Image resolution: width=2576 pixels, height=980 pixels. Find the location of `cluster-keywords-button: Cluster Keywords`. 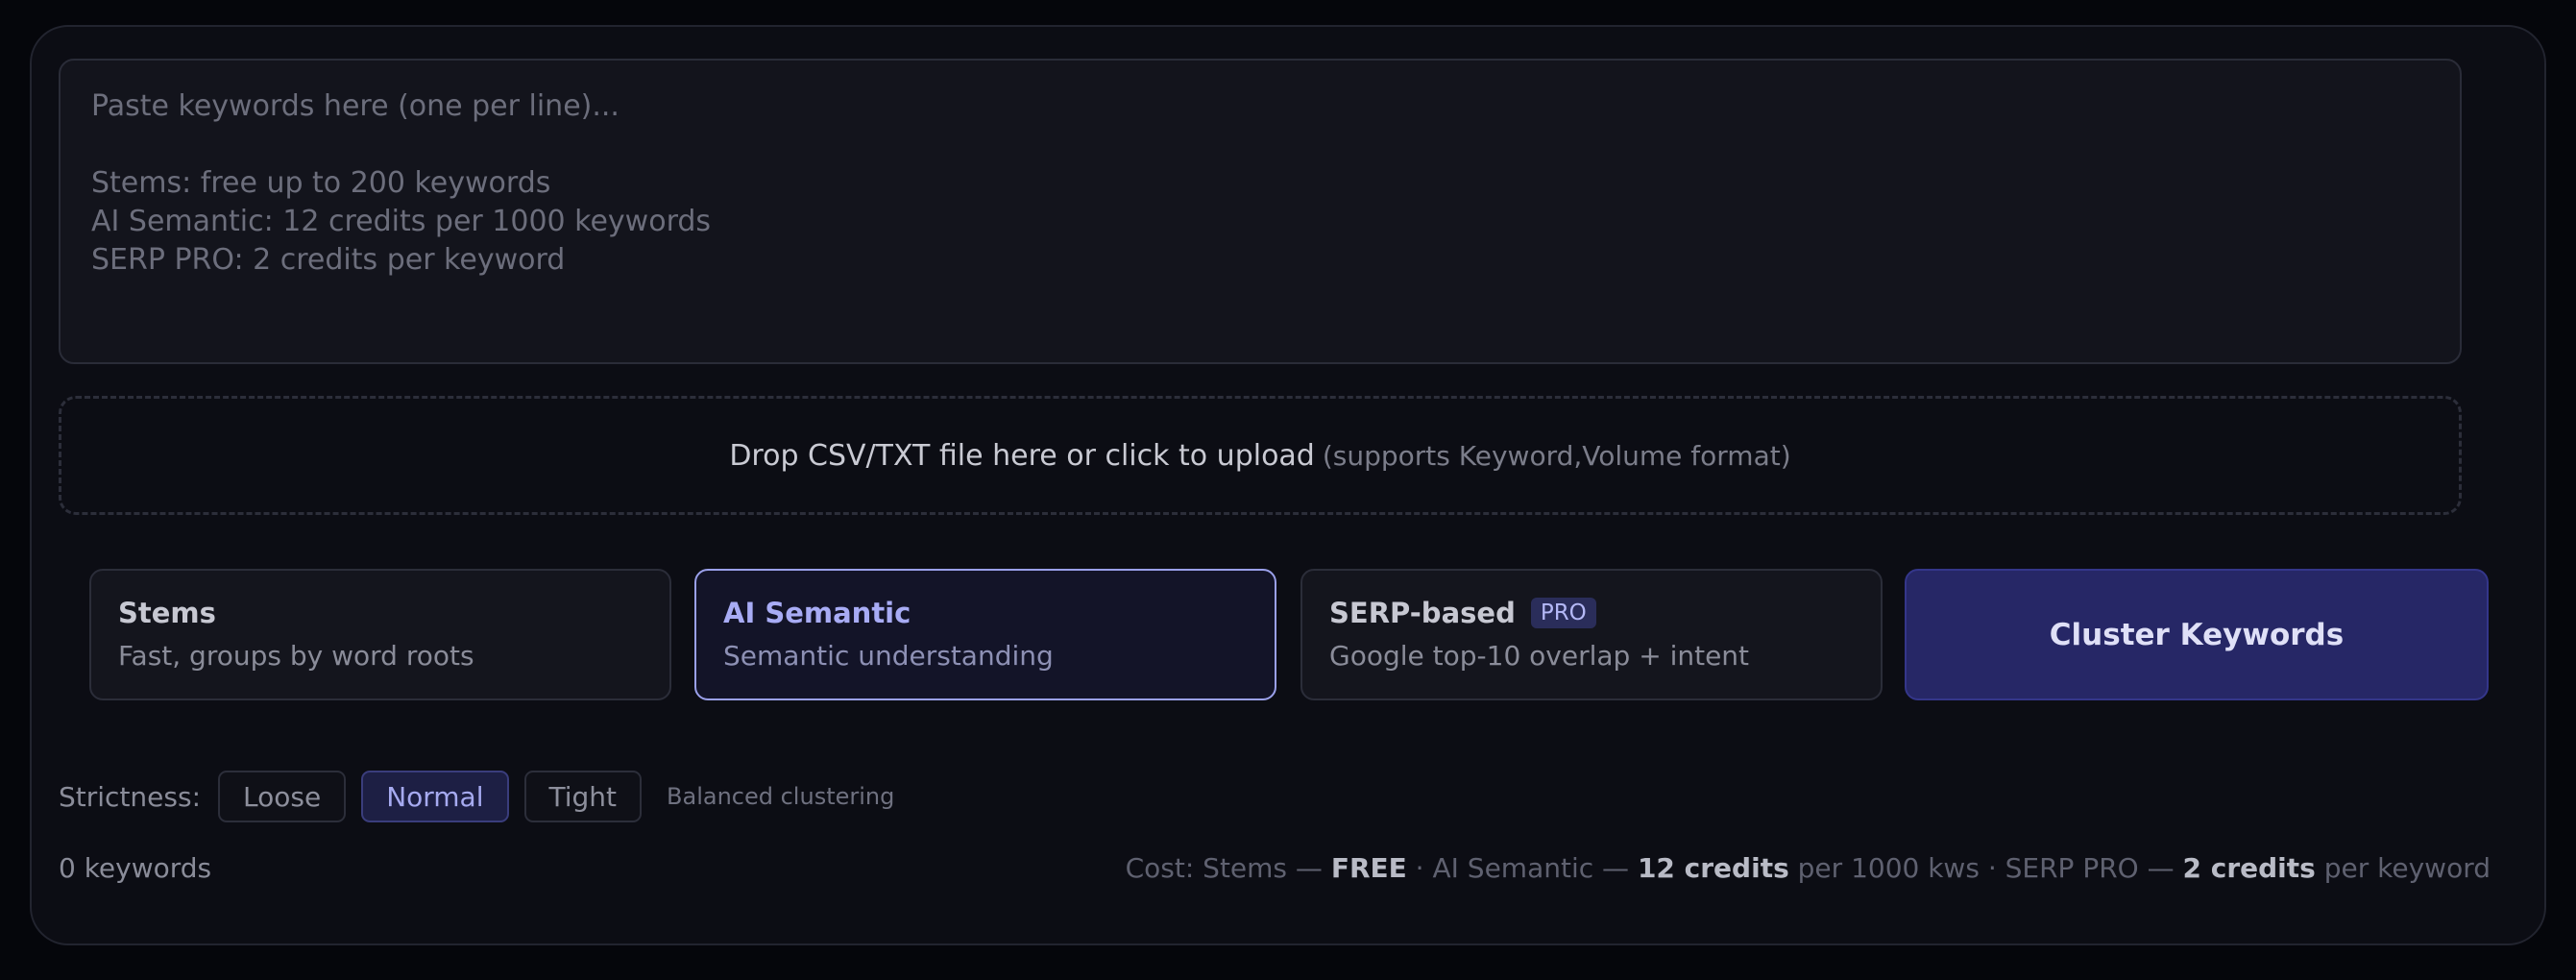

cluster-keywords-button: Cluster Keywords is located at coordinates (2197, 634).